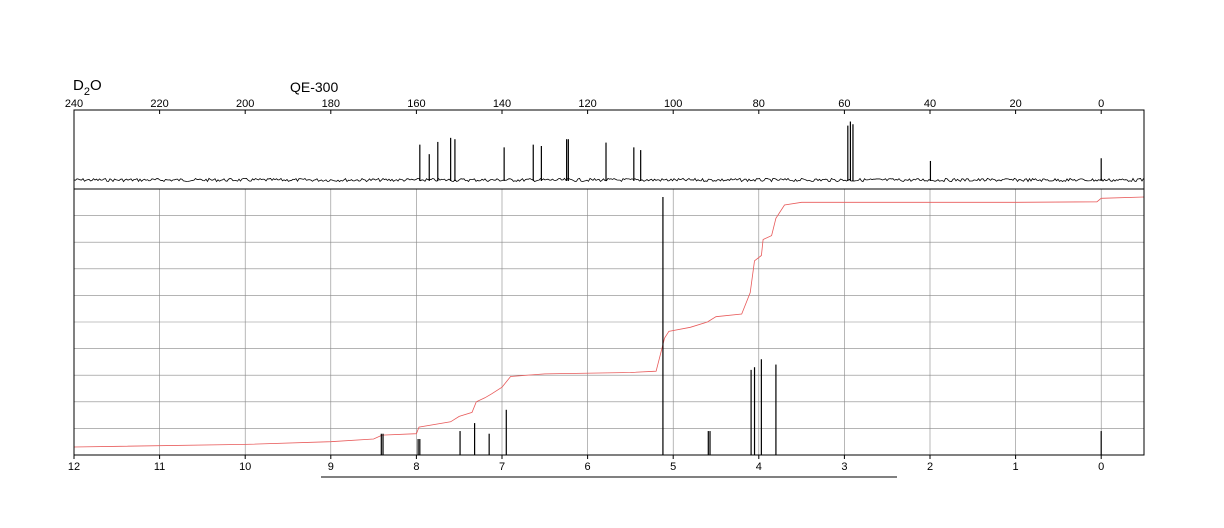 The image size is (1224, 528). I want to click on carbon-peaks, so click(760, 151).